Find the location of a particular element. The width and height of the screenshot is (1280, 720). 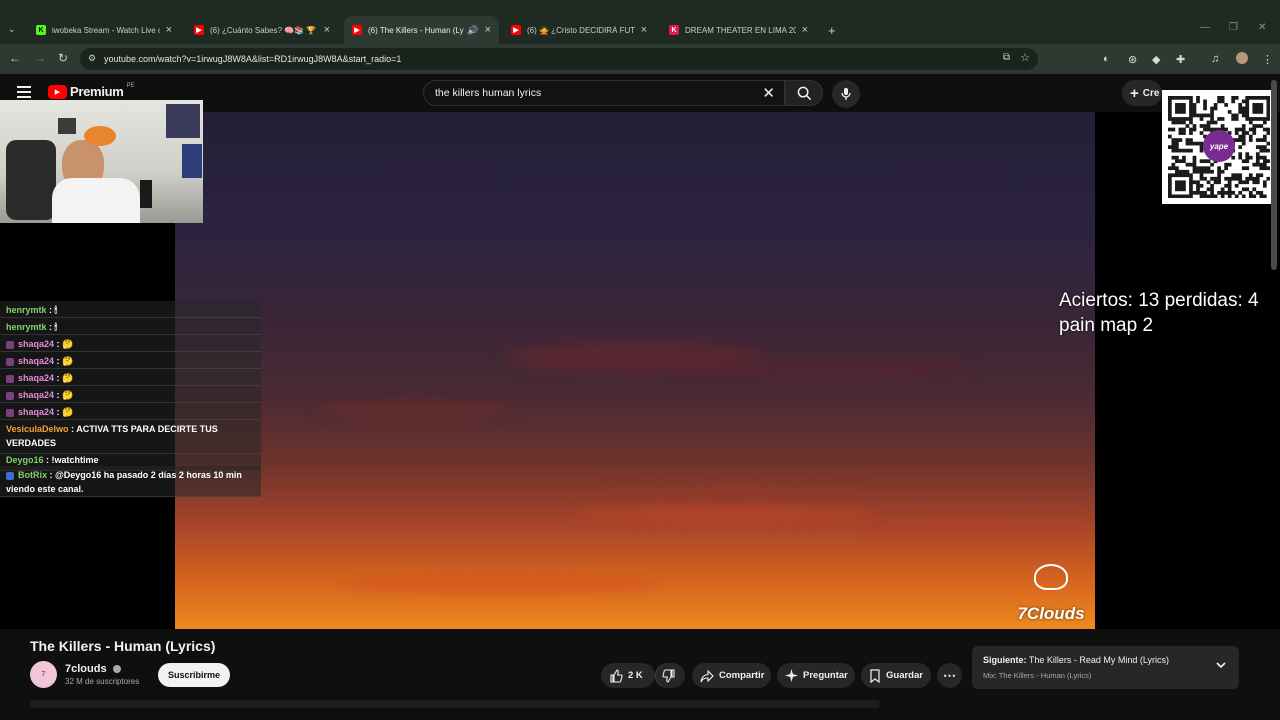

site-info-icon: ⚙ is located at coordinates (92, 58).